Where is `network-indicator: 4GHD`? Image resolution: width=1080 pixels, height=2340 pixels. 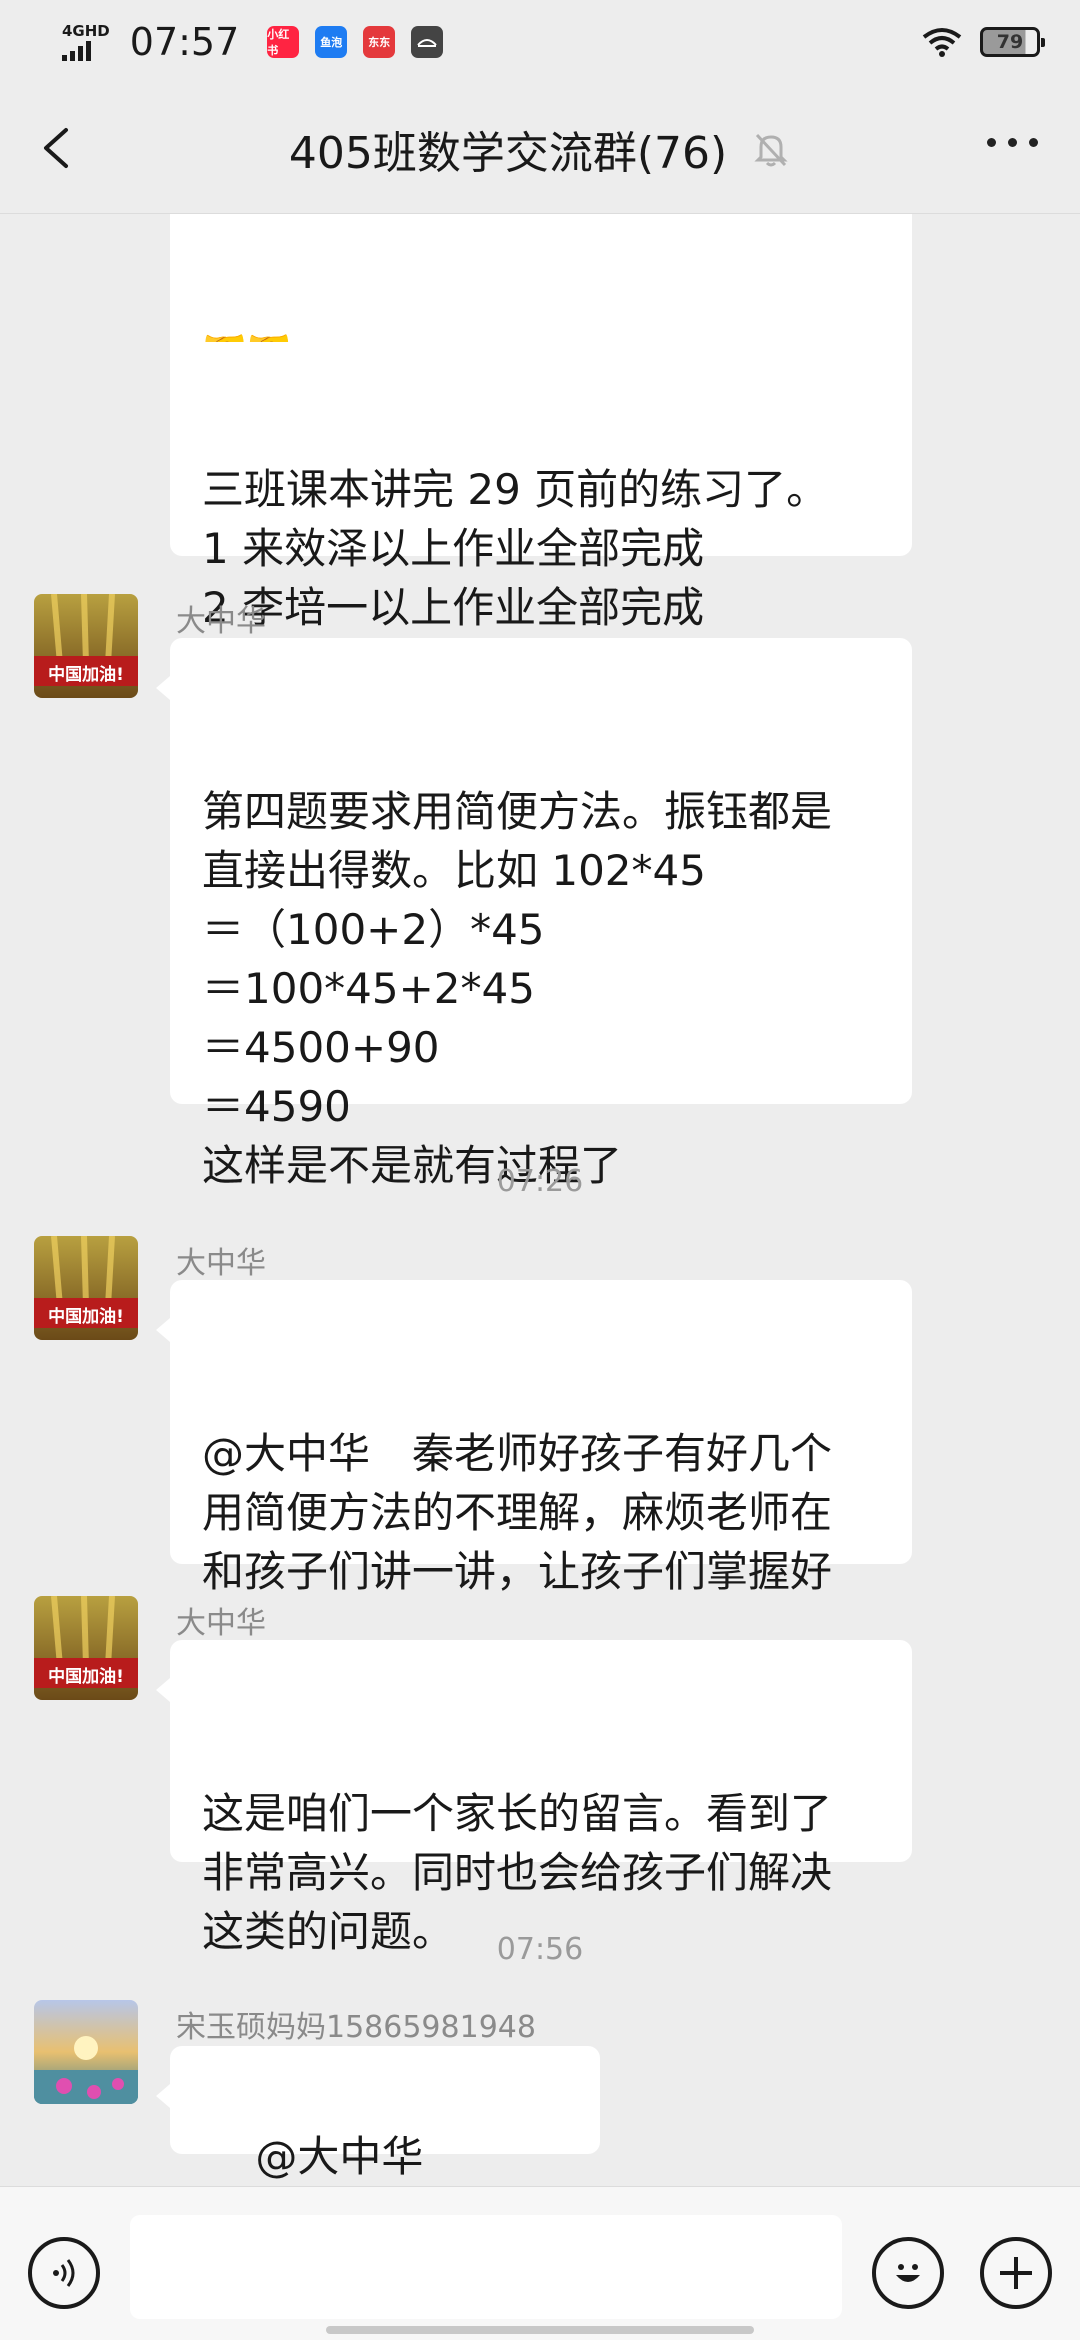 network-indicator: 4GHD is located at coordinates (86, 41).